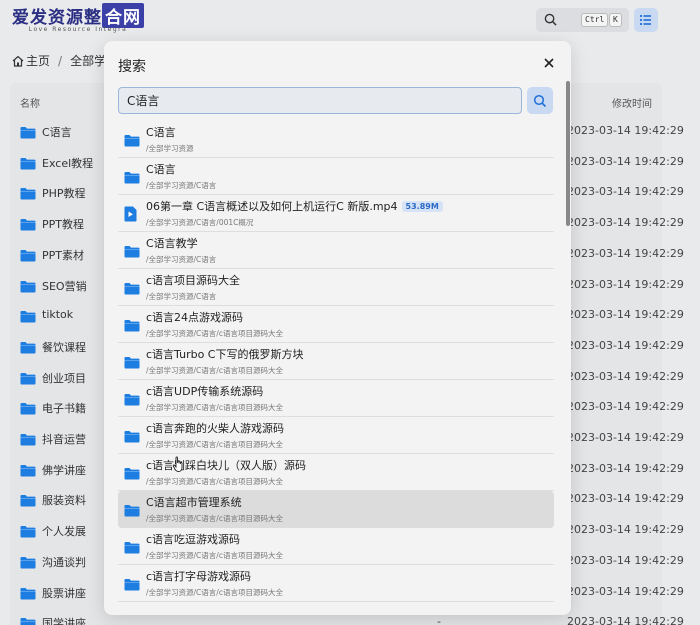  I want to click on close-icon, so click(549, 63).